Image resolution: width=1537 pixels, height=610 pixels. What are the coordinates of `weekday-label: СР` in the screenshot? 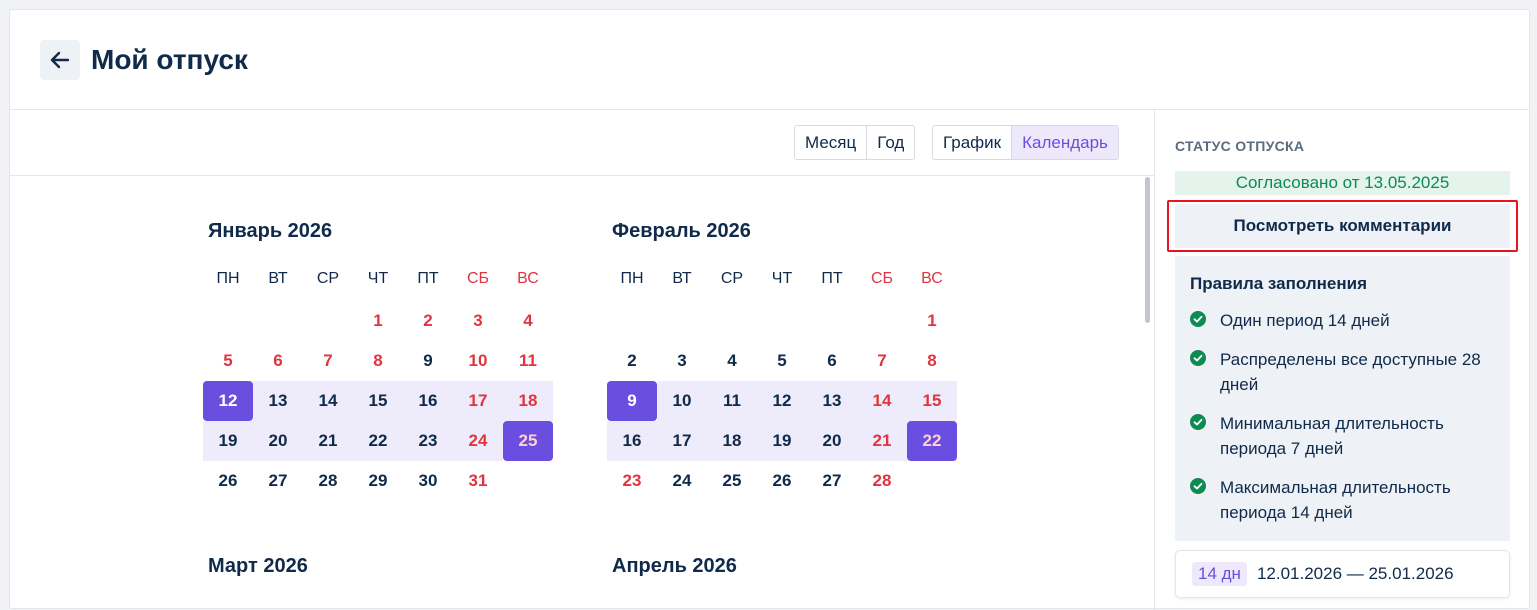 It's located at (328, 278).